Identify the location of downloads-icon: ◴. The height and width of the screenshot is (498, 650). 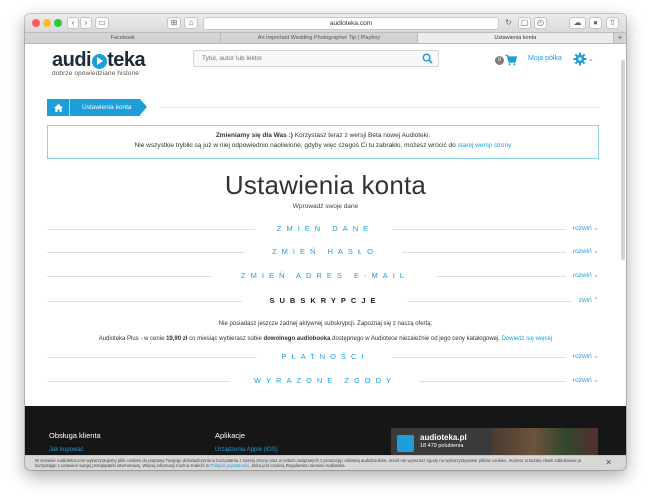
(540, 23).